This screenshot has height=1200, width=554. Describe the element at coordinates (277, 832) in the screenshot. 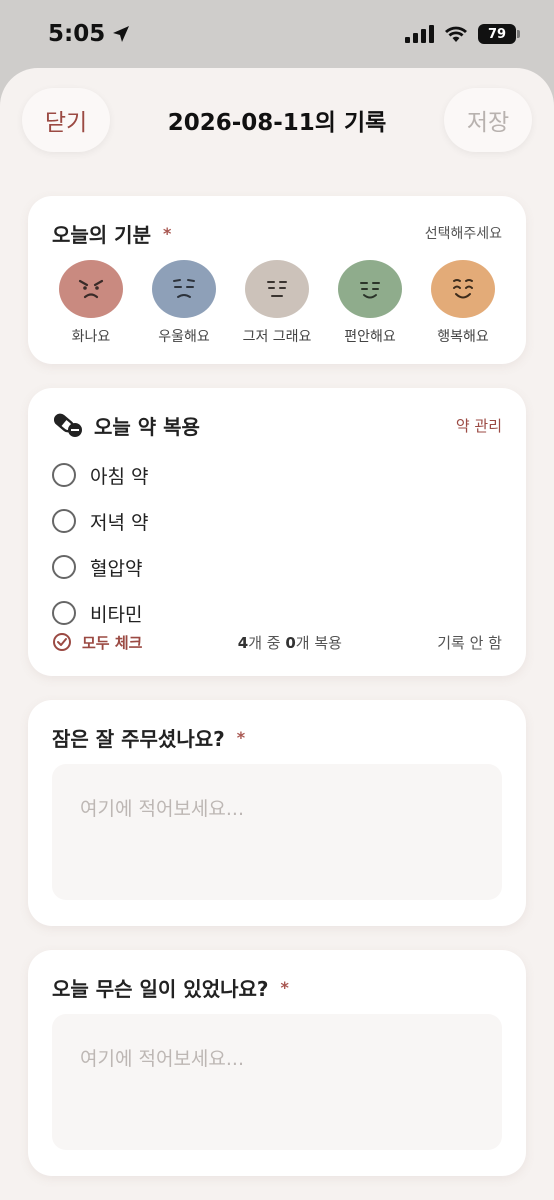

I see `sleep-input` at that location.